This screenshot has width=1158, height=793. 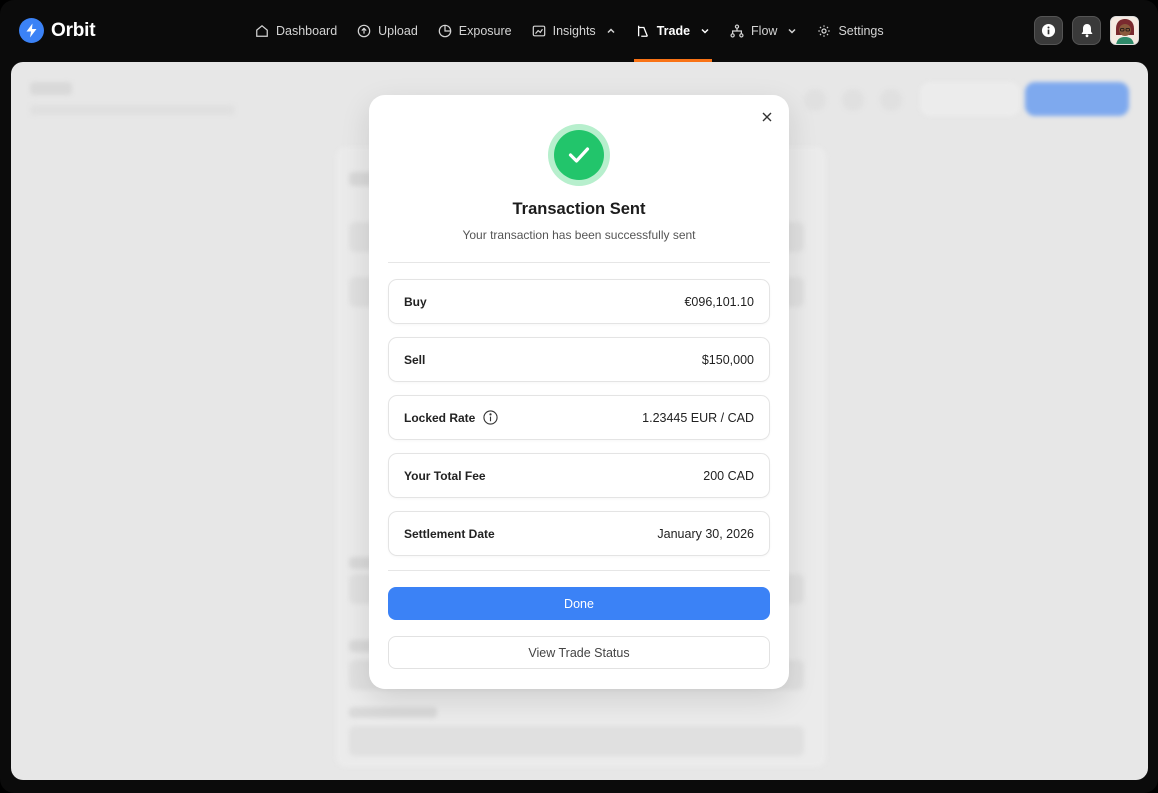 What do you see at coordinates (728, 475) in the screenshot?
I see `row-value: 200 CAD` at bounding box center [728, 475].